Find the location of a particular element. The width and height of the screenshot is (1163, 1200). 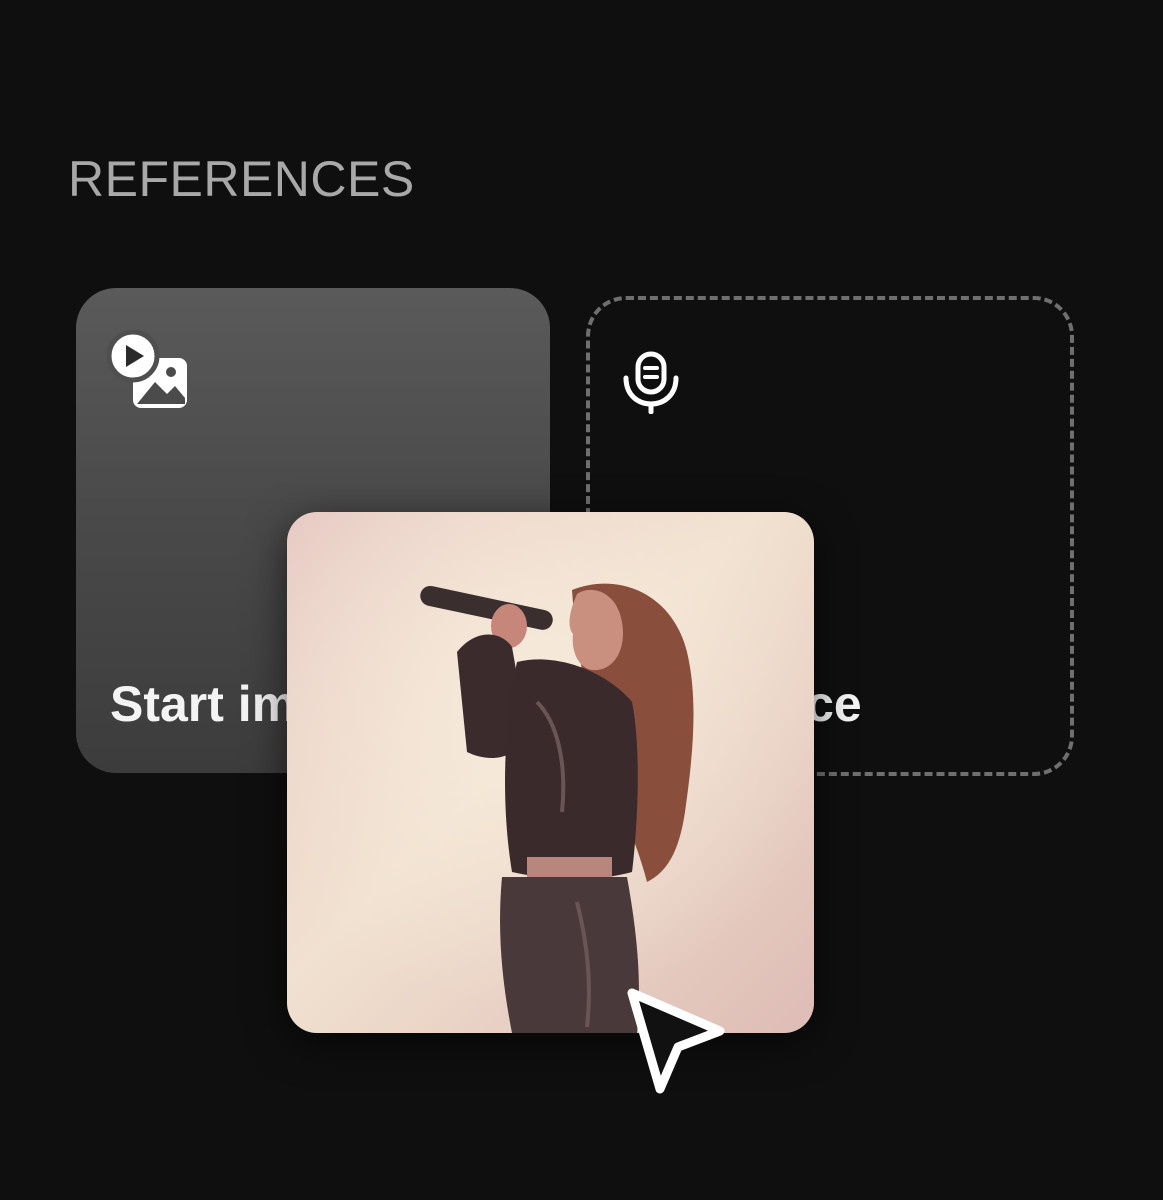

references-heading: REFERENCES is located at coordinates (241, 179).